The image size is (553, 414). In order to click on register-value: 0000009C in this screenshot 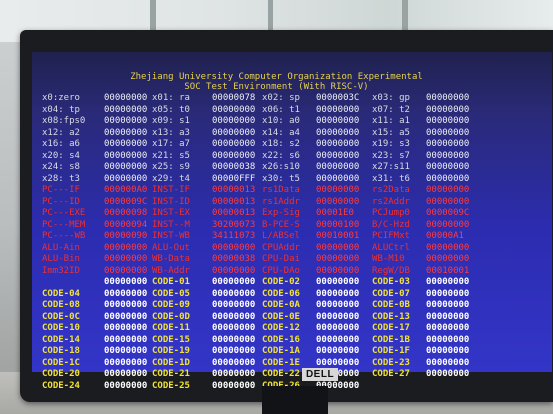, I will do `click(448, 213)`.